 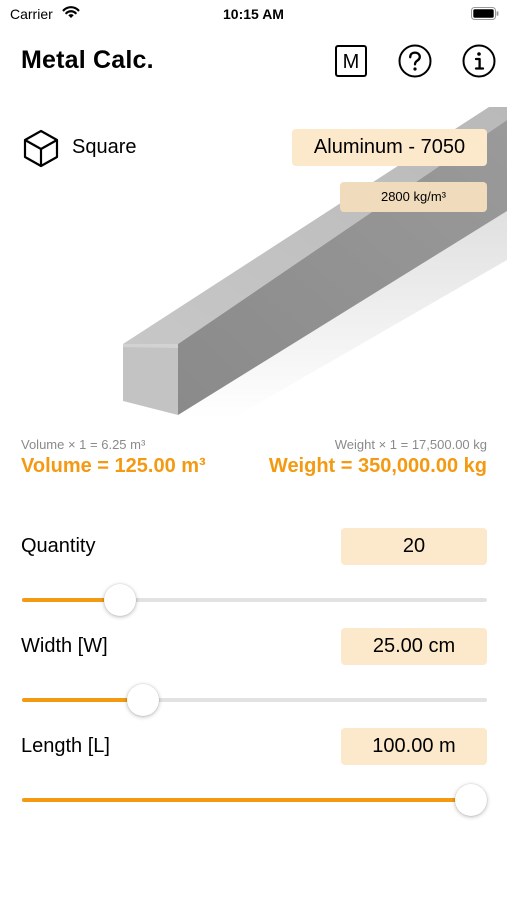 What do you see at coordinates (83, 444) in the screenshot?
I see `volume-per-unit: Volume × 1 = 6.25 m³` at bounding box center [83, 444].